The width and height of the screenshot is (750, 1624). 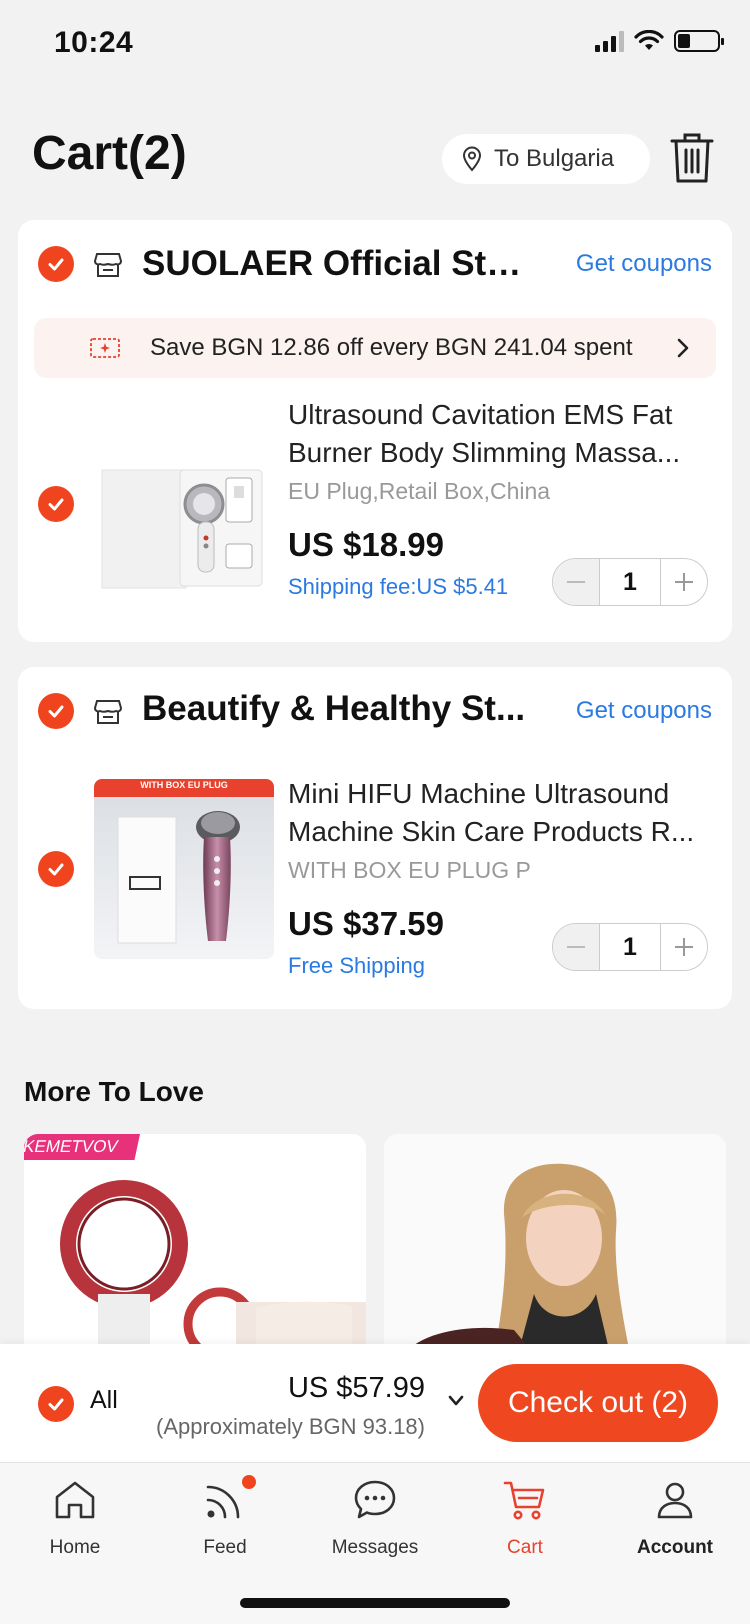 I want to click on tab-account: Account, so click(x=675, y=1527).